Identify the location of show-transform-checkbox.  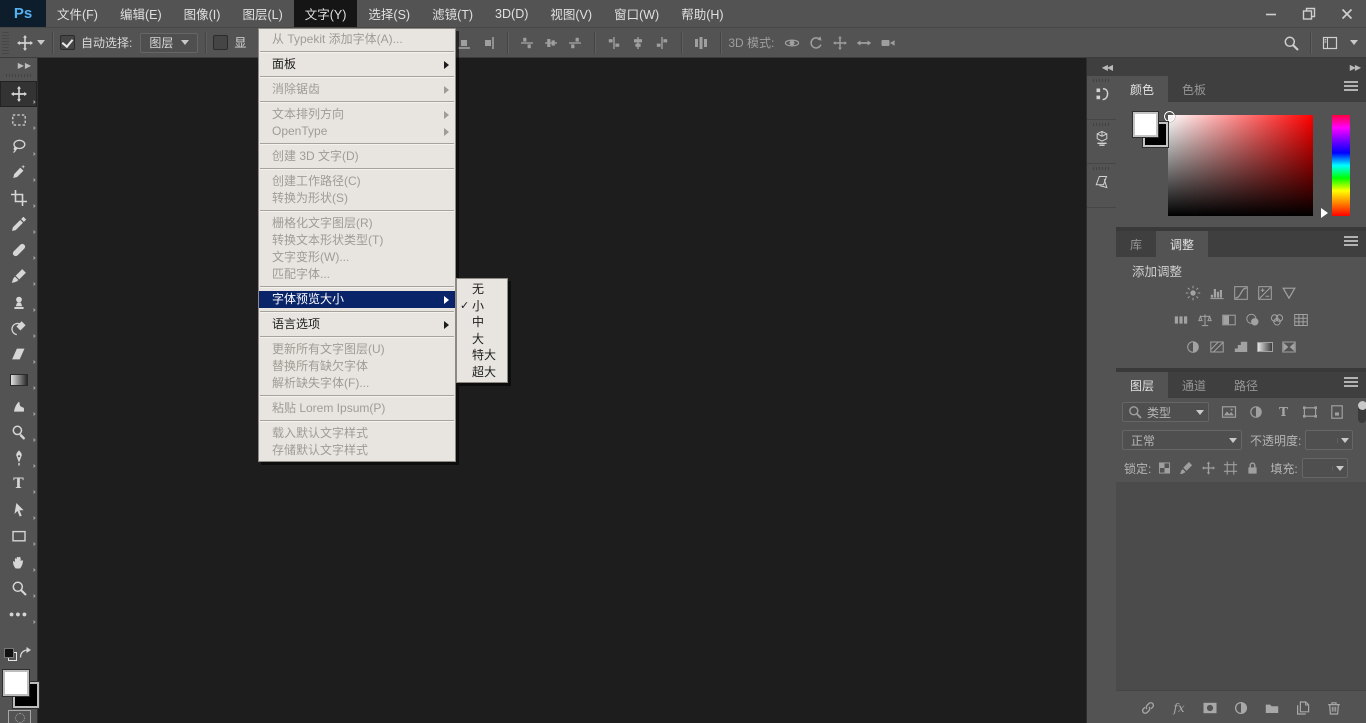
(221, 42).